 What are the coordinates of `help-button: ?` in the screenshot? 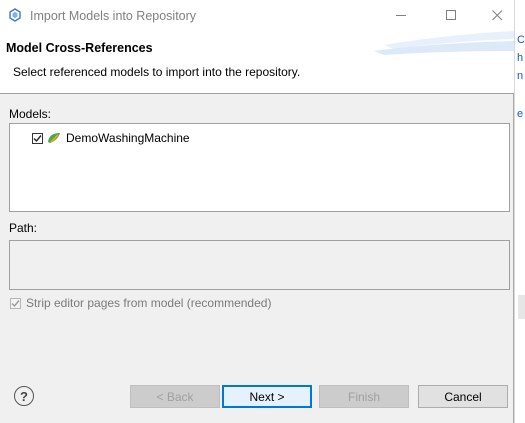 It's located at (24, 396).